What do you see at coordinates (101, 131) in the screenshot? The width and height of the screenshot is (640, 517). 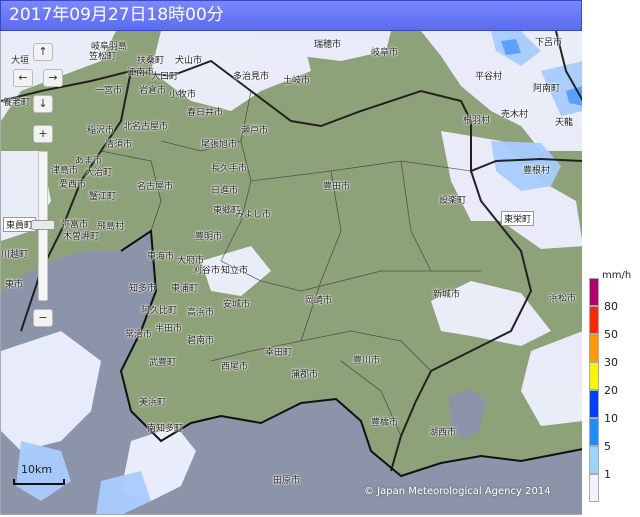 I see `city-label: 稲沢市` at bounding box center [101, 131].